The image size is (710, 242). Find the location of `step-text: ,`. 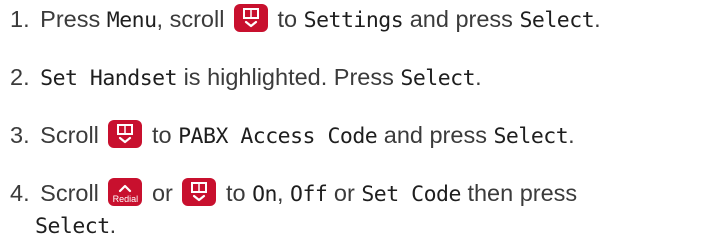

step-text: , is located at coordinates (280, 193).